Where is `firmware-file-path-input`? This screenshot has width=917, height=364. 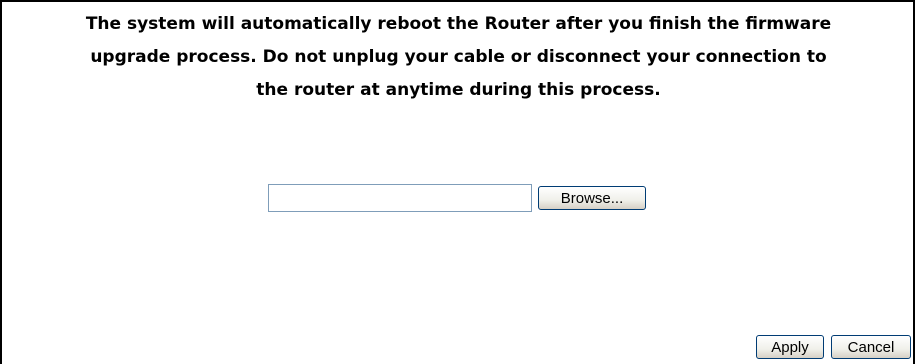
firmware-file-path-input is located at coordinates (400, 198).